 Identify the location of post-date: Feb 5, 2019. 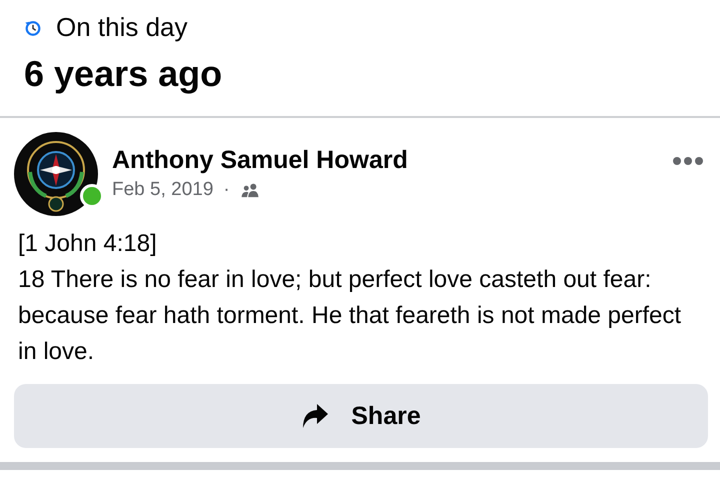
(163, 190).